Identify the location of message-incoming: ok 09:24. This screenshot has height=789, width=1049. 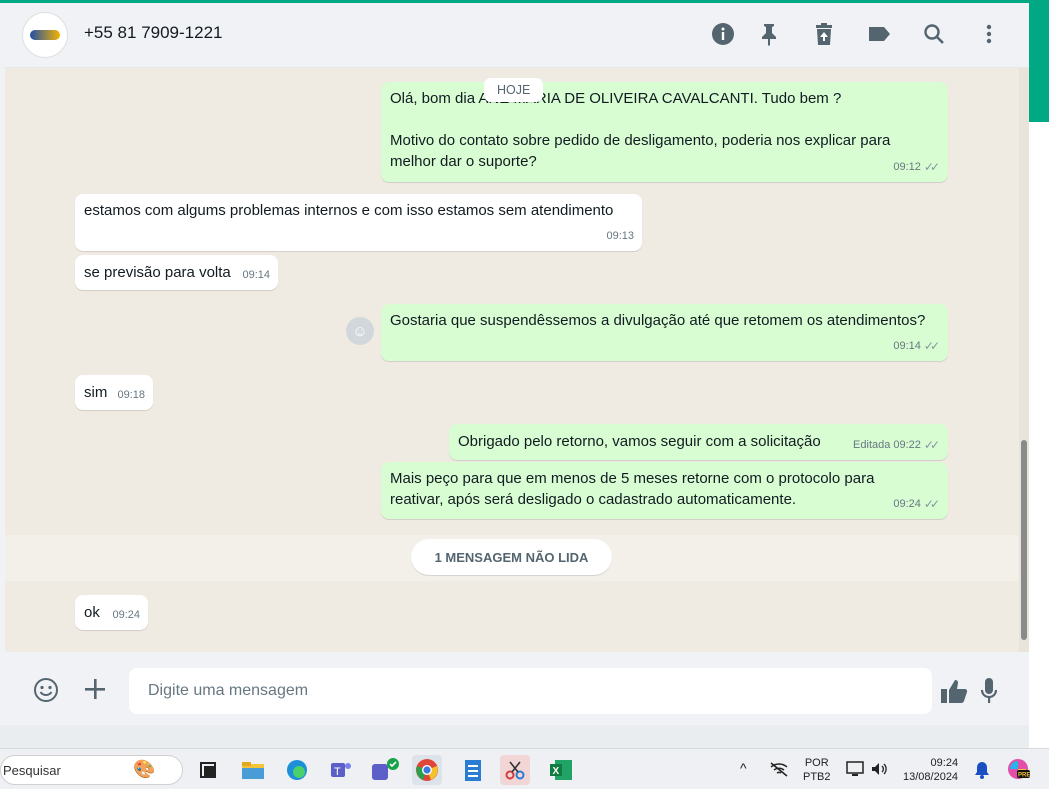
(111, 612).